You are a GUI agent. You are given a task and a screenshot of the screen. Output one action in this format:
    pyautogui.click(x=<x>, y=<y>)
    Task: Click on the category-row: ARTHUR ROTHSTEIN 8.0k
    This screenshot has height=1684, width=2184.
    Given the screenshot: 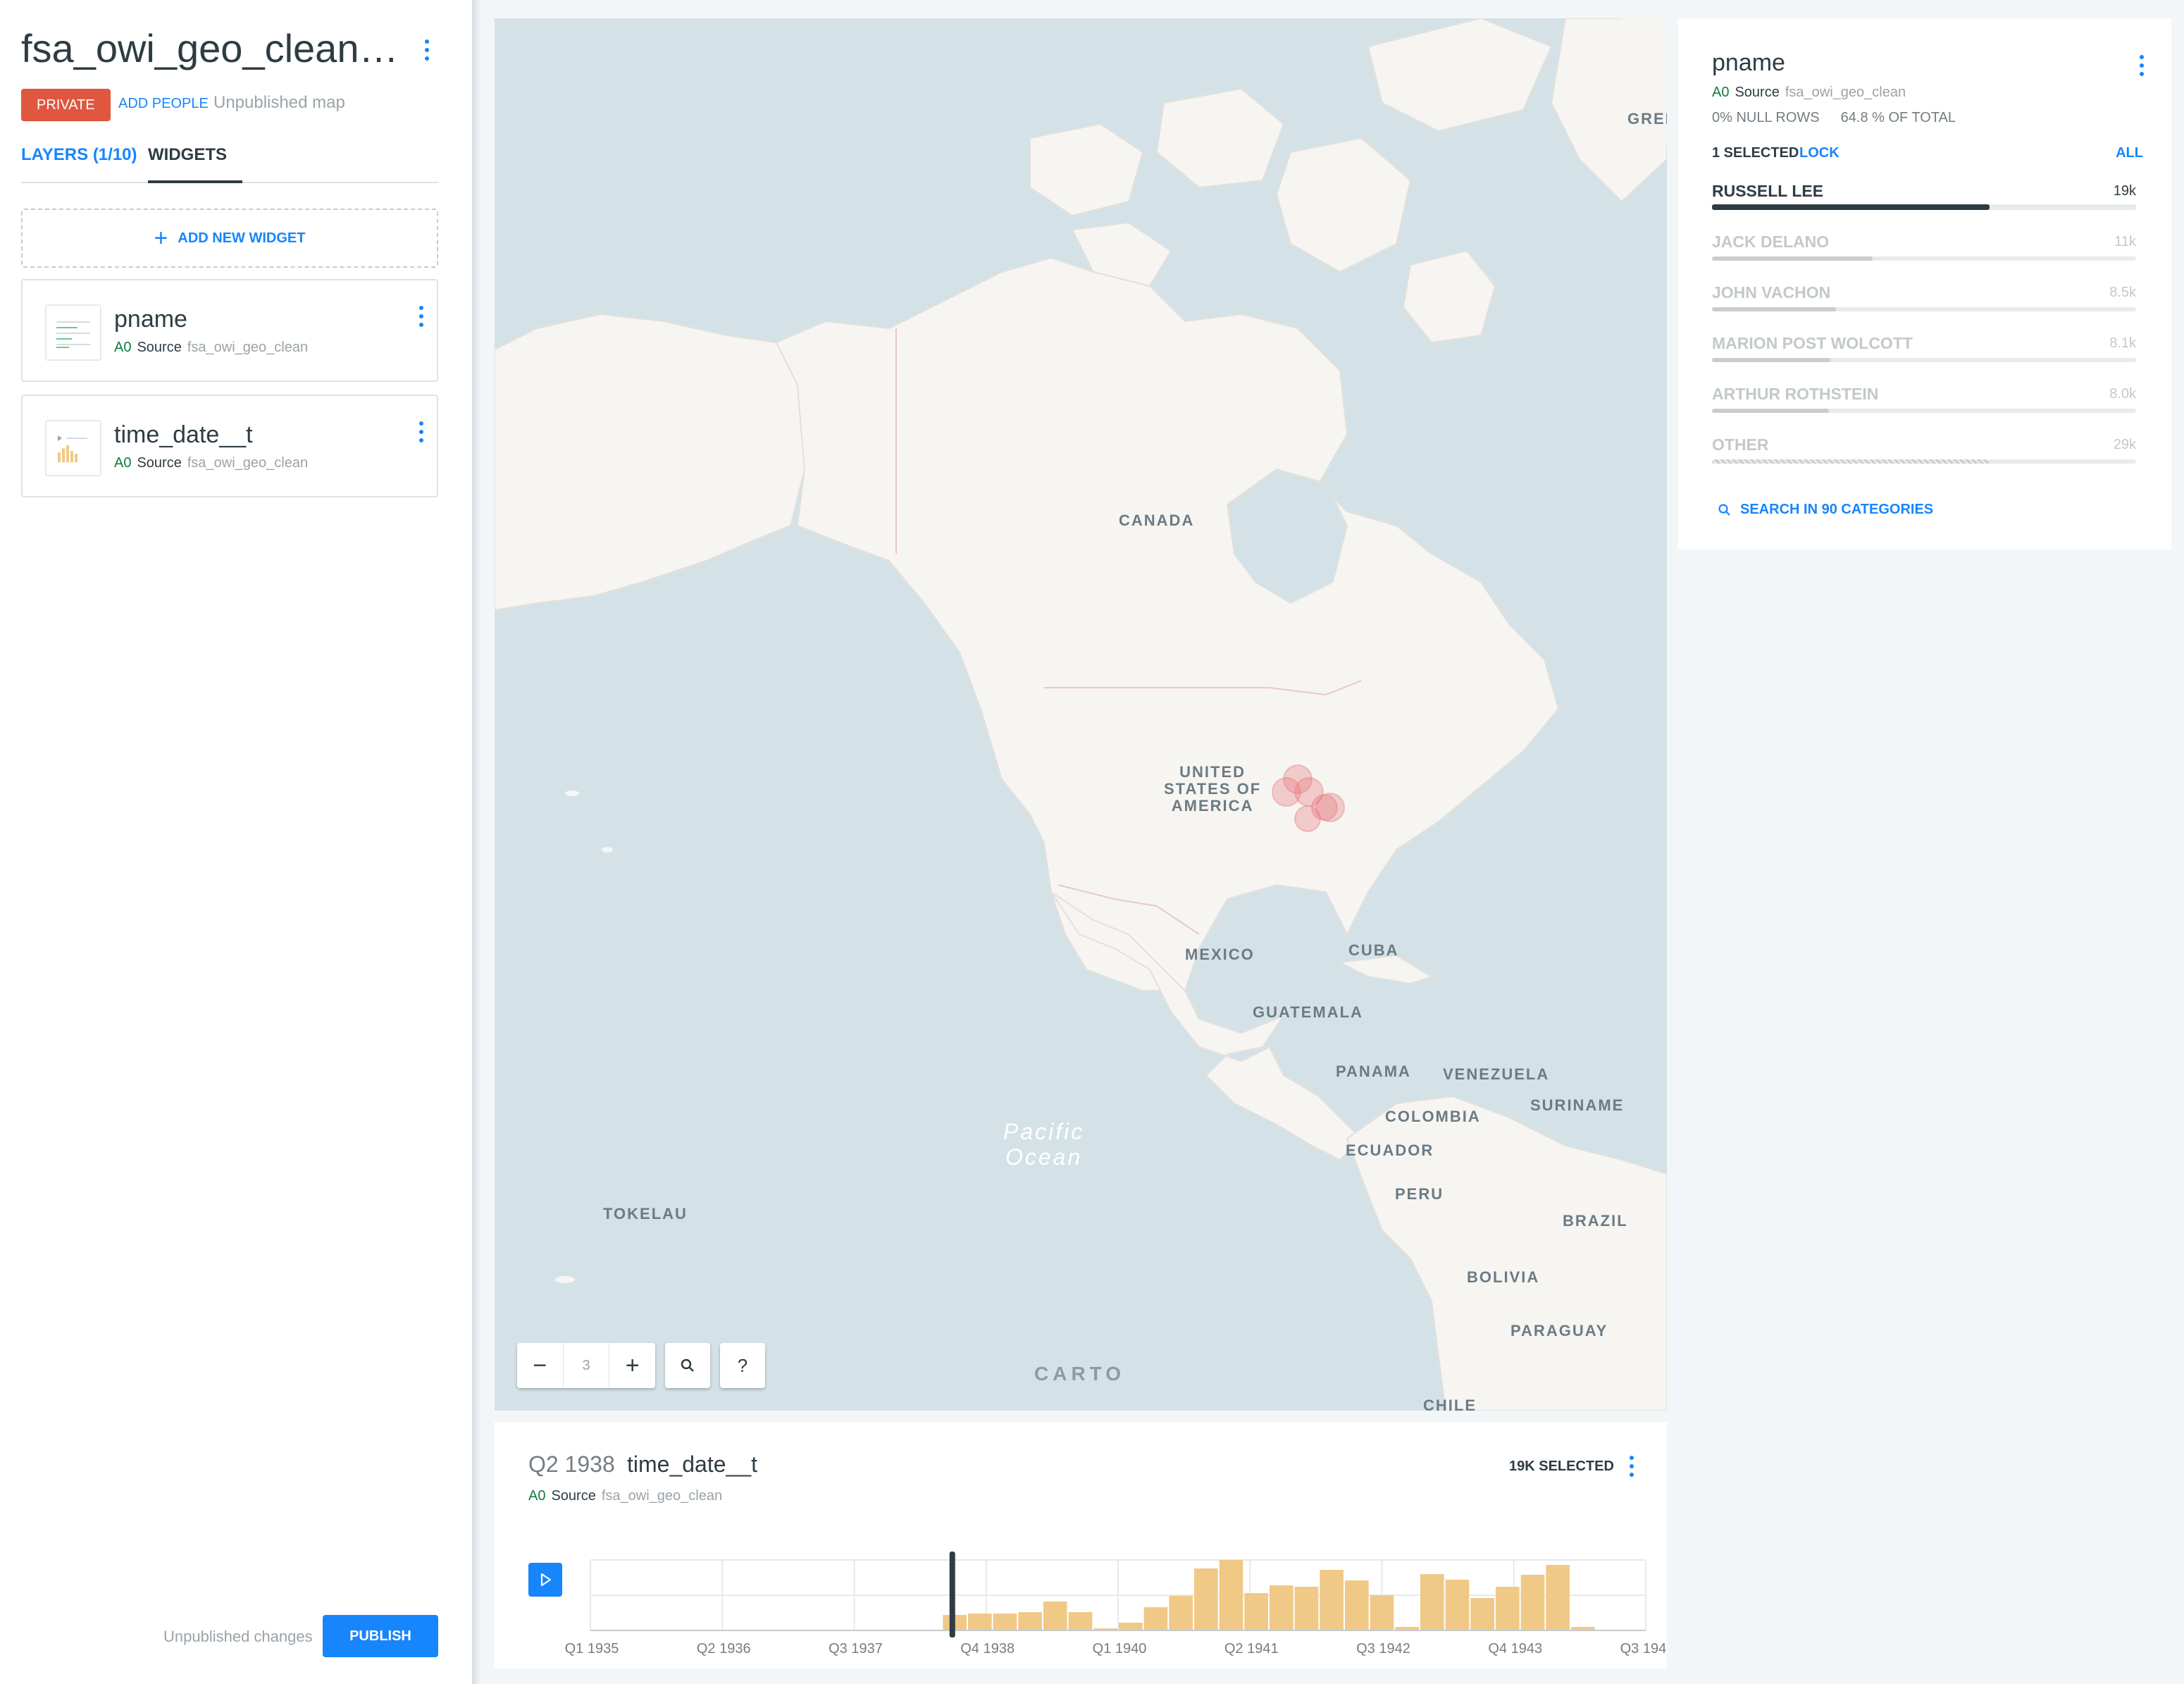 What is the action you would take?
    pyautogui.click(x=1924, y=406)
    